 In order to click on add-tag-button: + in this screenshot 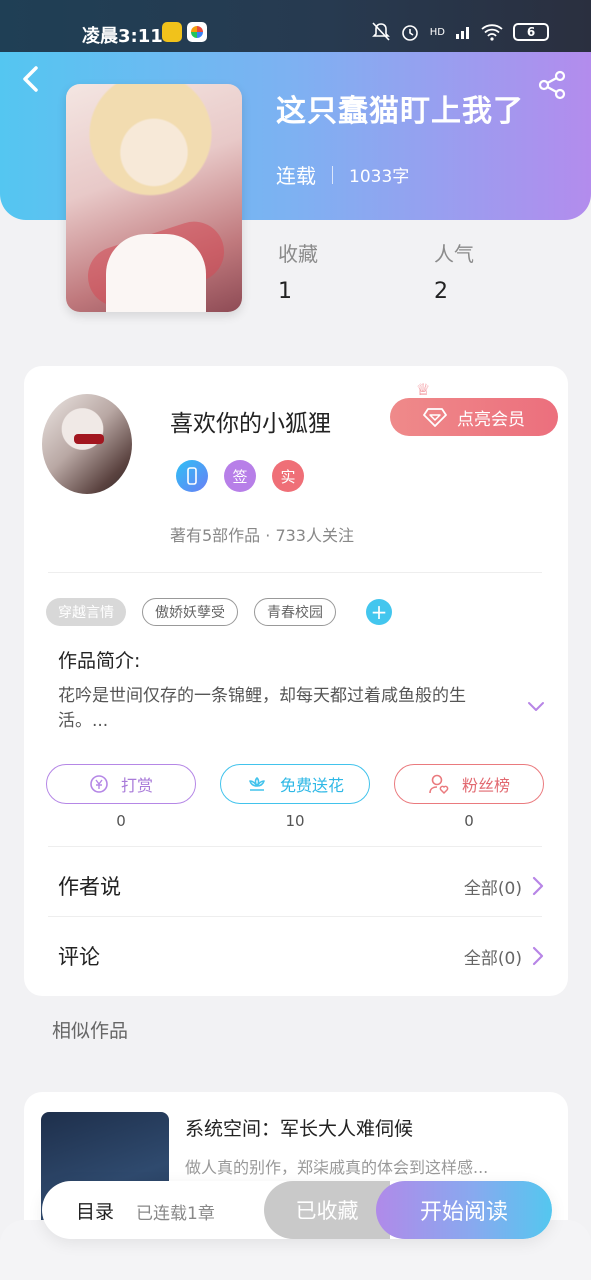, I will do `click(379, 612)`.